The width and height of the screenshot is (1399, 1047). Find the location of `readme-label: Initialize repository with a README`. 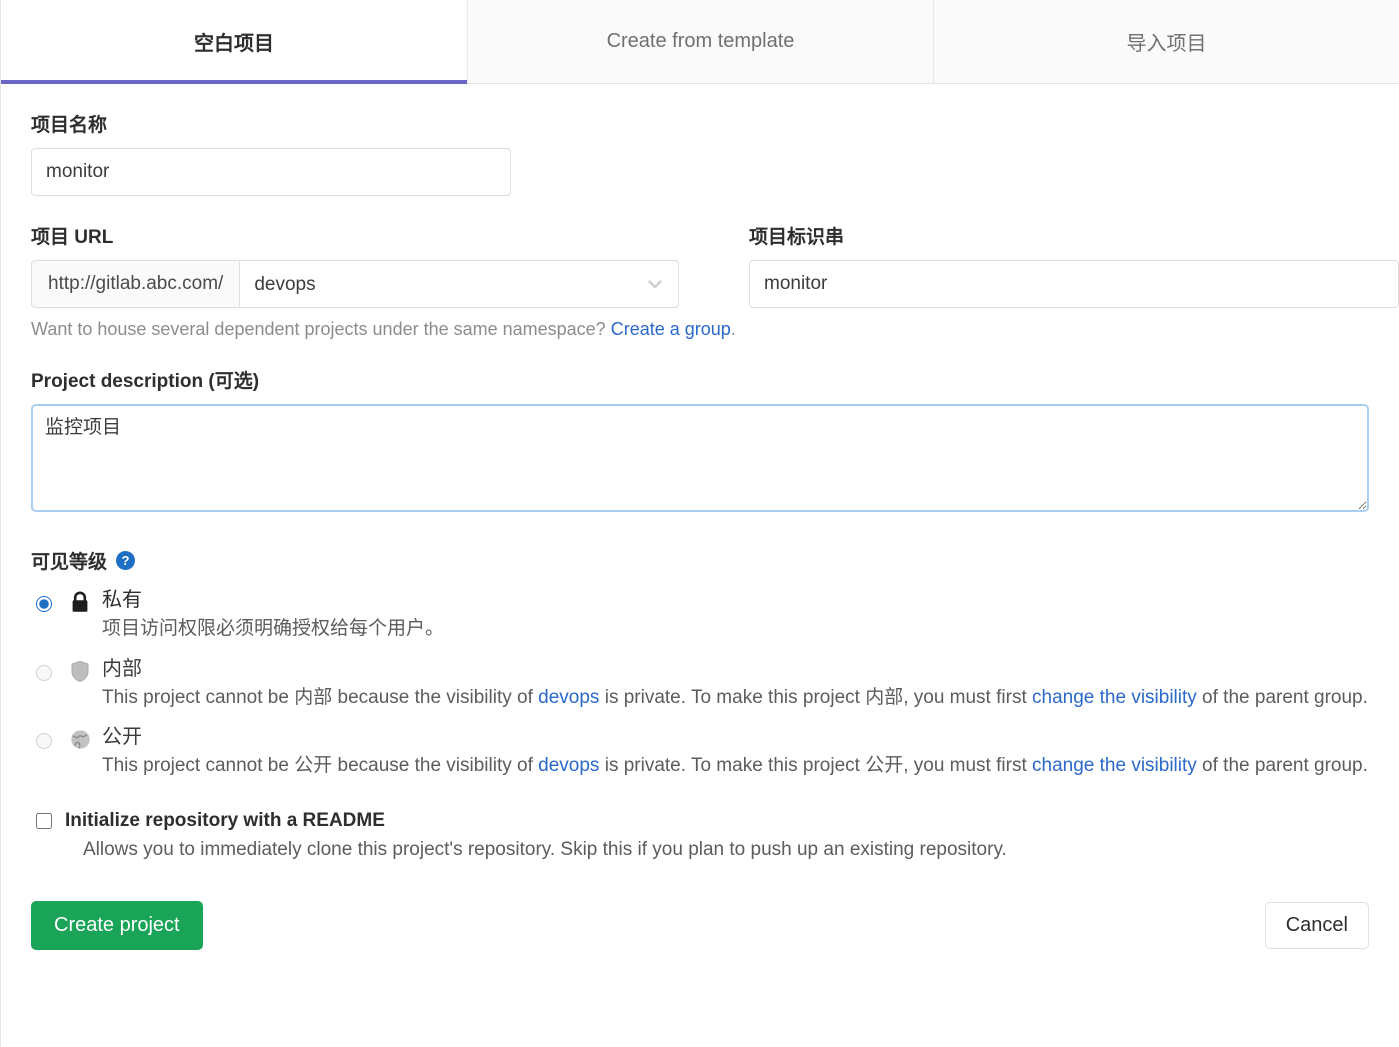

readme-label: Initialize repository with a README is located at coordinates (225, 821).